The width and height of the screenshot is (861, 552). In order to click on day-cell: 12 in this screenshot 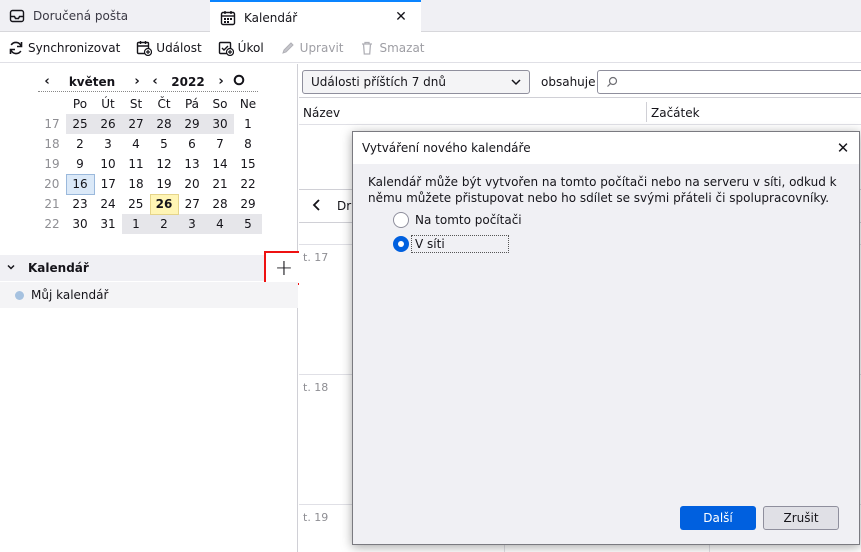, I will do `click(164, 164)`.